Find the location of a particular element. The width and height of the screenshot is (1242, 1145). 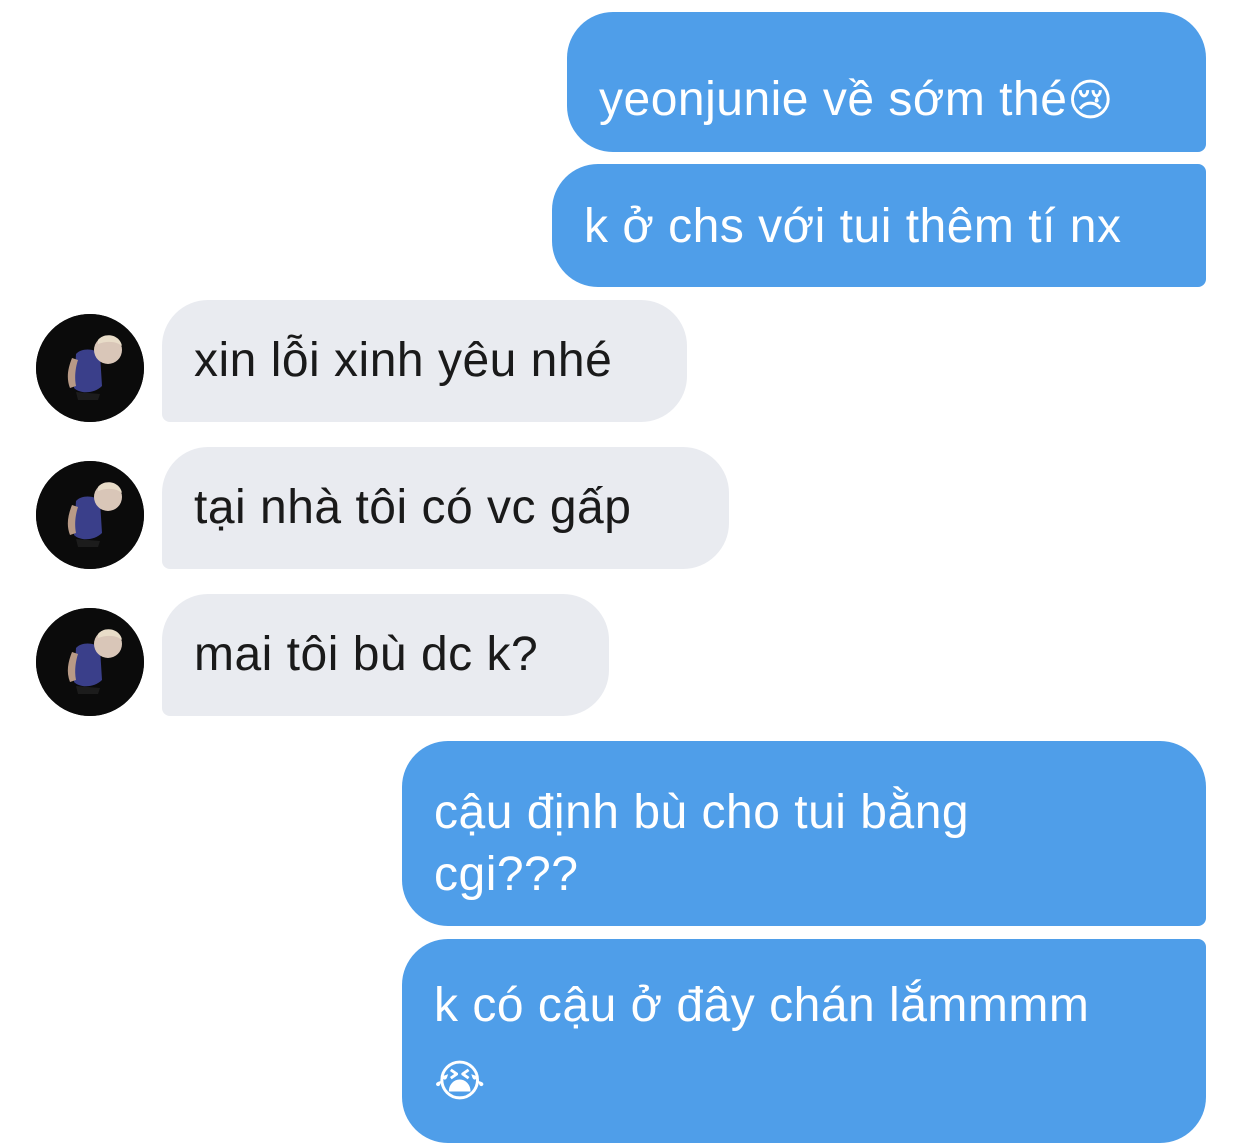

loudly-crying-face-emoji: 😭 is located at coordinates (460, 1081).